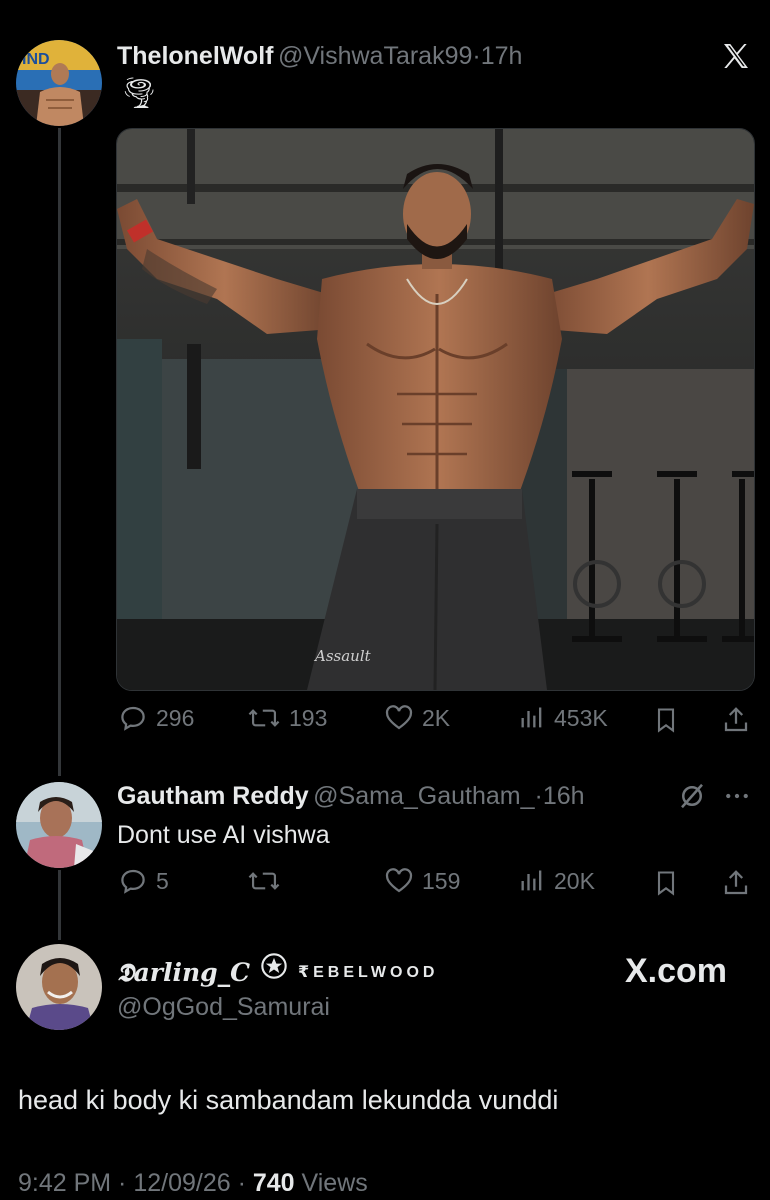  I want to click on reply-like-button: 159, so click(422, 881).